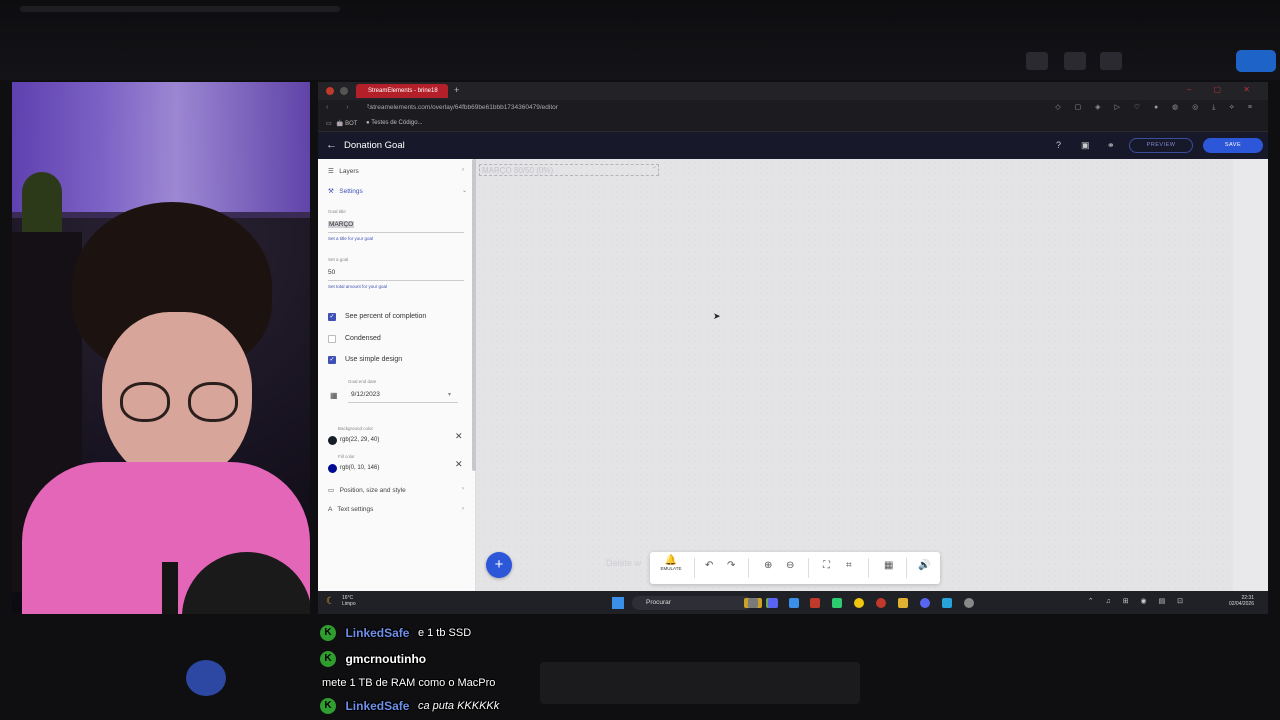  What do you see at coordinates (338, 259) in the screenshot?
I see `goal-amount-label: Set a goal` at bounding box center [338, 259].